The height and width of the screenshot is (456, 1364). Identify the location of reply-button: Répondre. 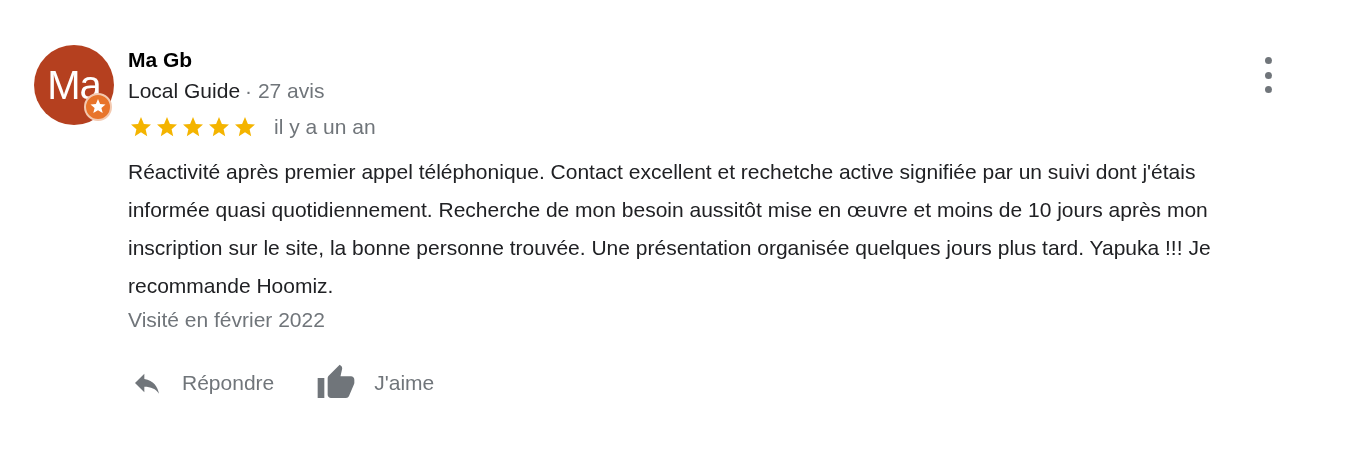
(201, 382).